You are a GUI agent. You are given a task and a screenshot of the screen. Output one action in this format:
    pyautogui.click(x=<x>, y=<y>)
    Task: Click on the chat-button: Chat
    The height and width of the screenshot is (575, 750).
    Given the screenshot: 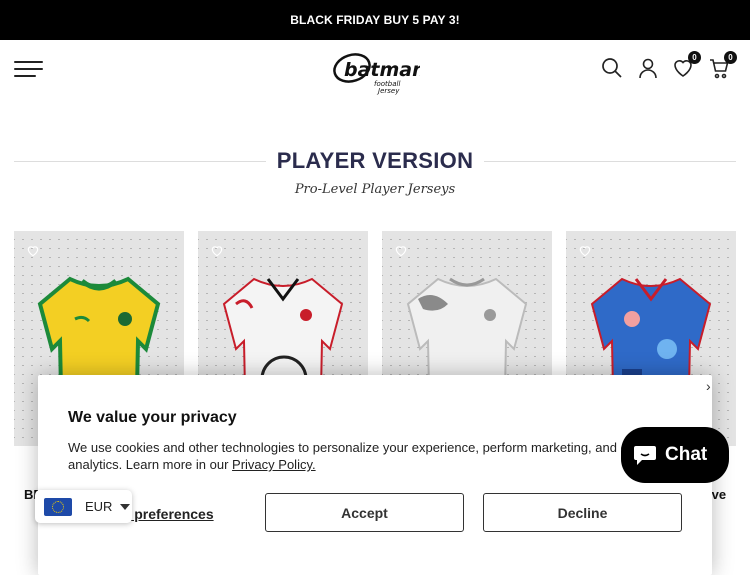 What is the action you would take?
    pyautogui.click(x=675, y=455)
    